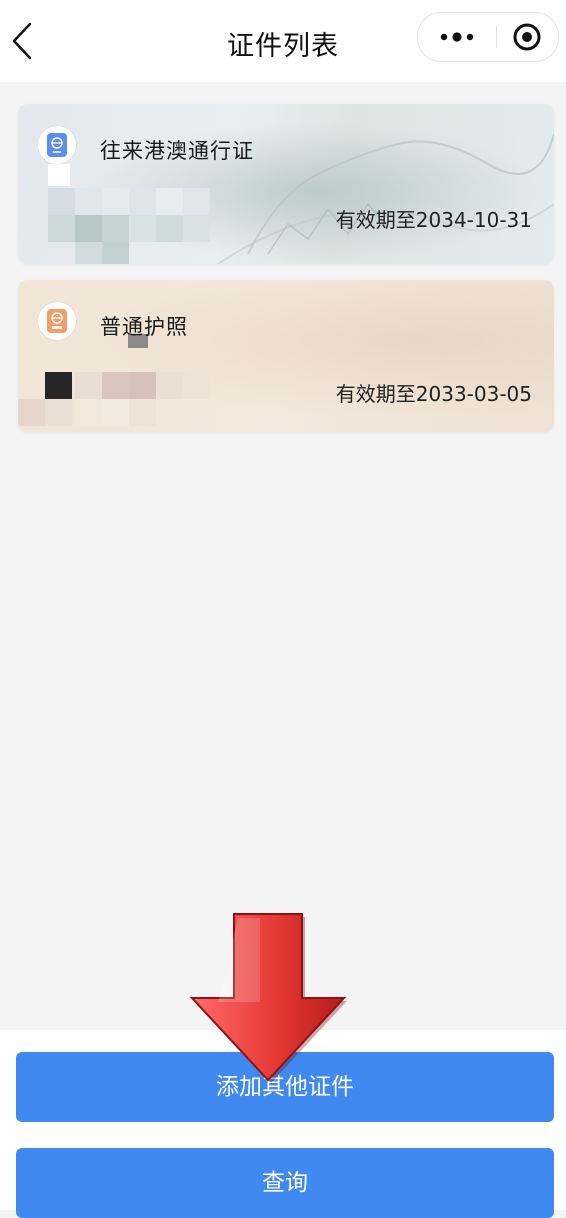 The height and width of the screenshot is (1218, 566). I want to click on card-expiry: 有效期至2034-10-31, so click(433, 220).